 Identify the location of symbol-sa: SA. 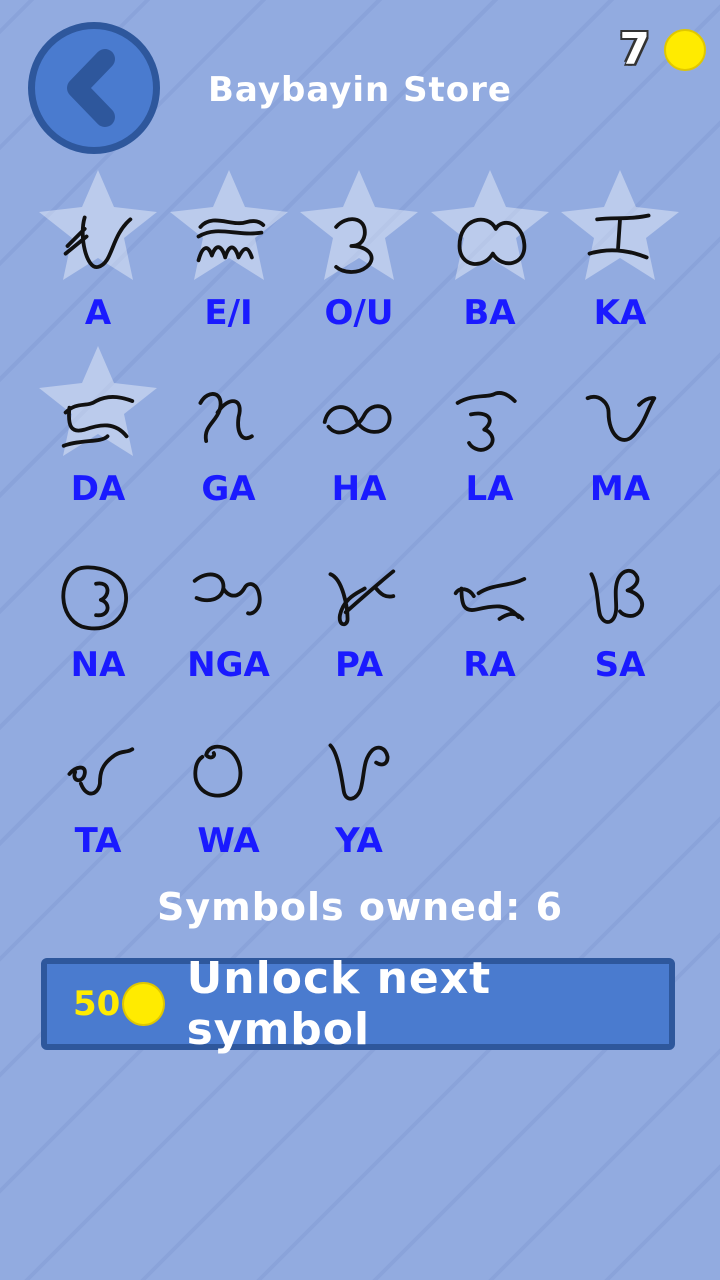
(620, 610).